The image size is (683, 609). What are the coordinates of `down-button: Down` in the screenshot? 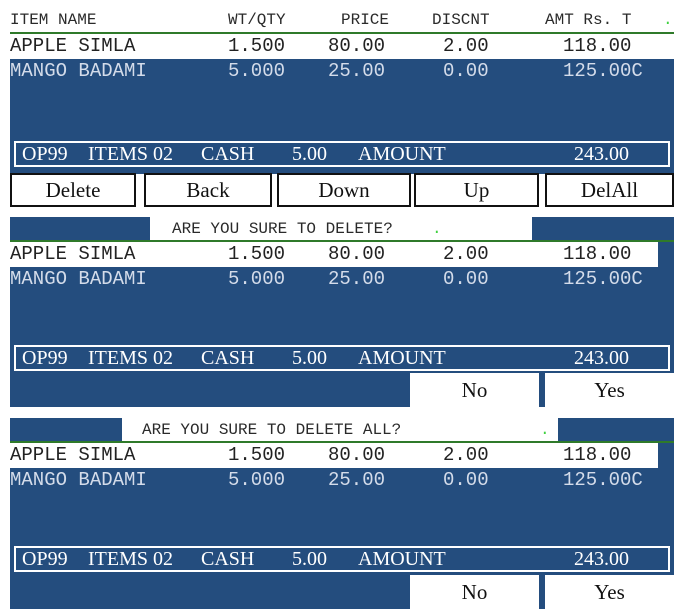 It's located at (344, 190).